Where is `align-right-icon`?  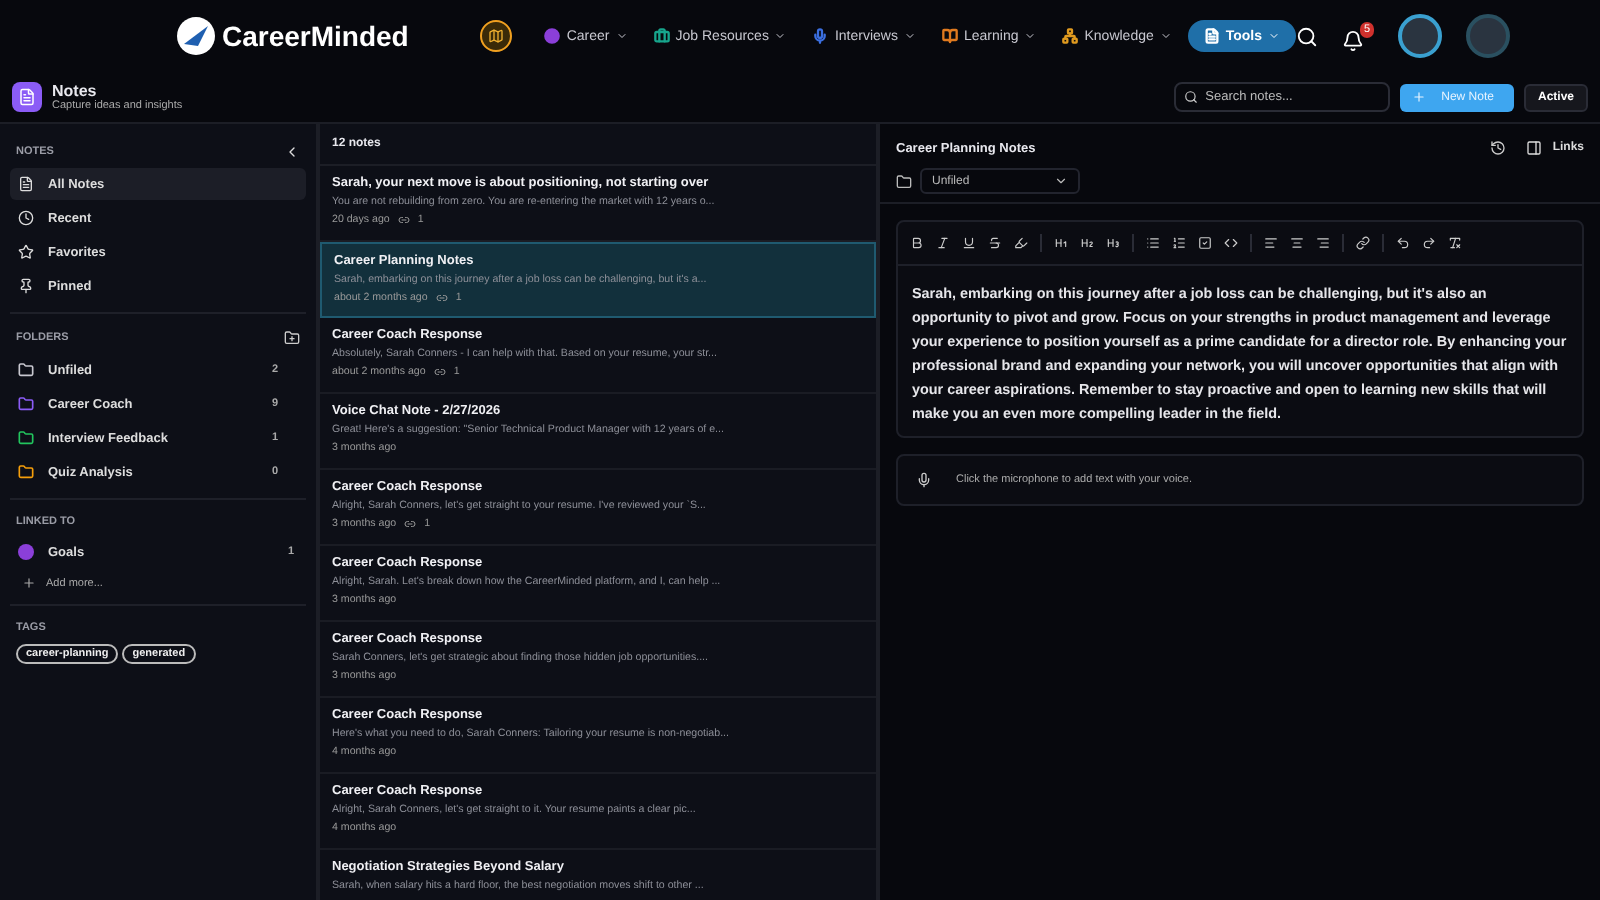 align-right-icon is located at coordinates (1323, 243).